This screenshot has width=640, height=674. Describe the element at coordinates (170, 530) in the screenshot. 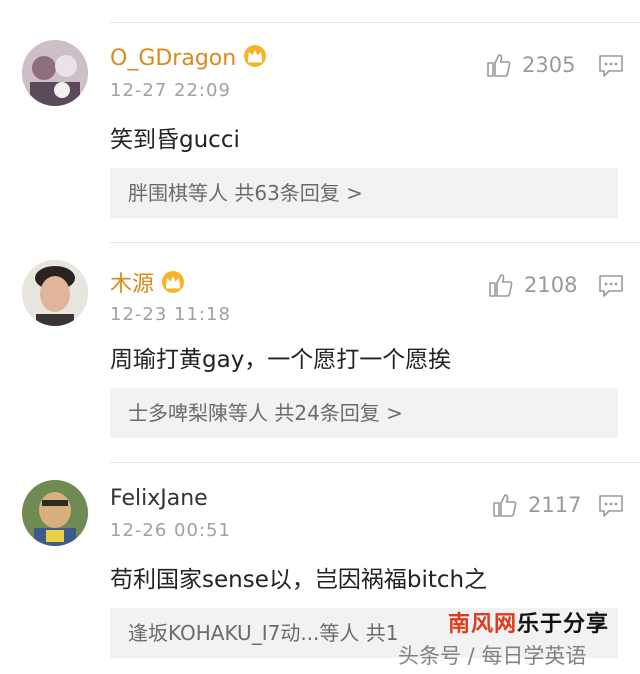

I see `comment-time: 12-26 00:51` at that location.